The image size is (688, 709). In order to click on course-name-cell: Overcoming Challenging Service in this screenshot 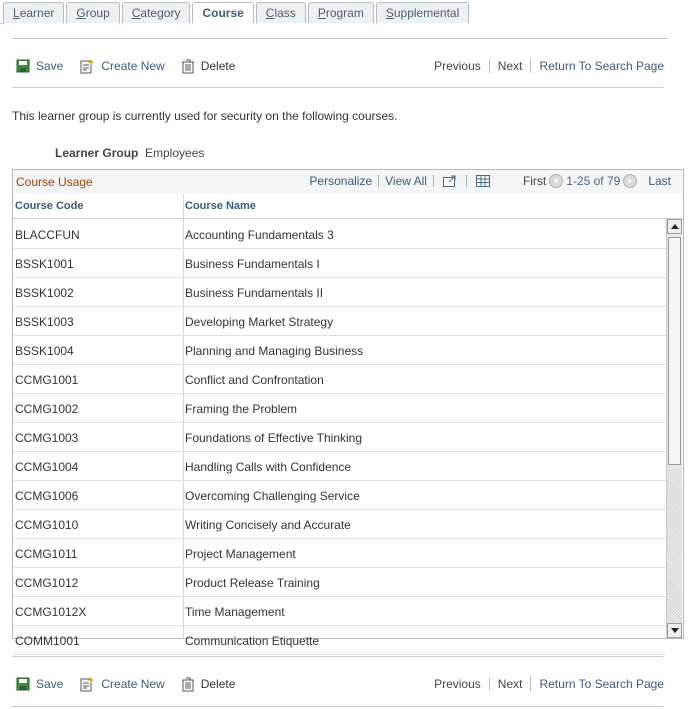, I will do `click(272, 496)`.